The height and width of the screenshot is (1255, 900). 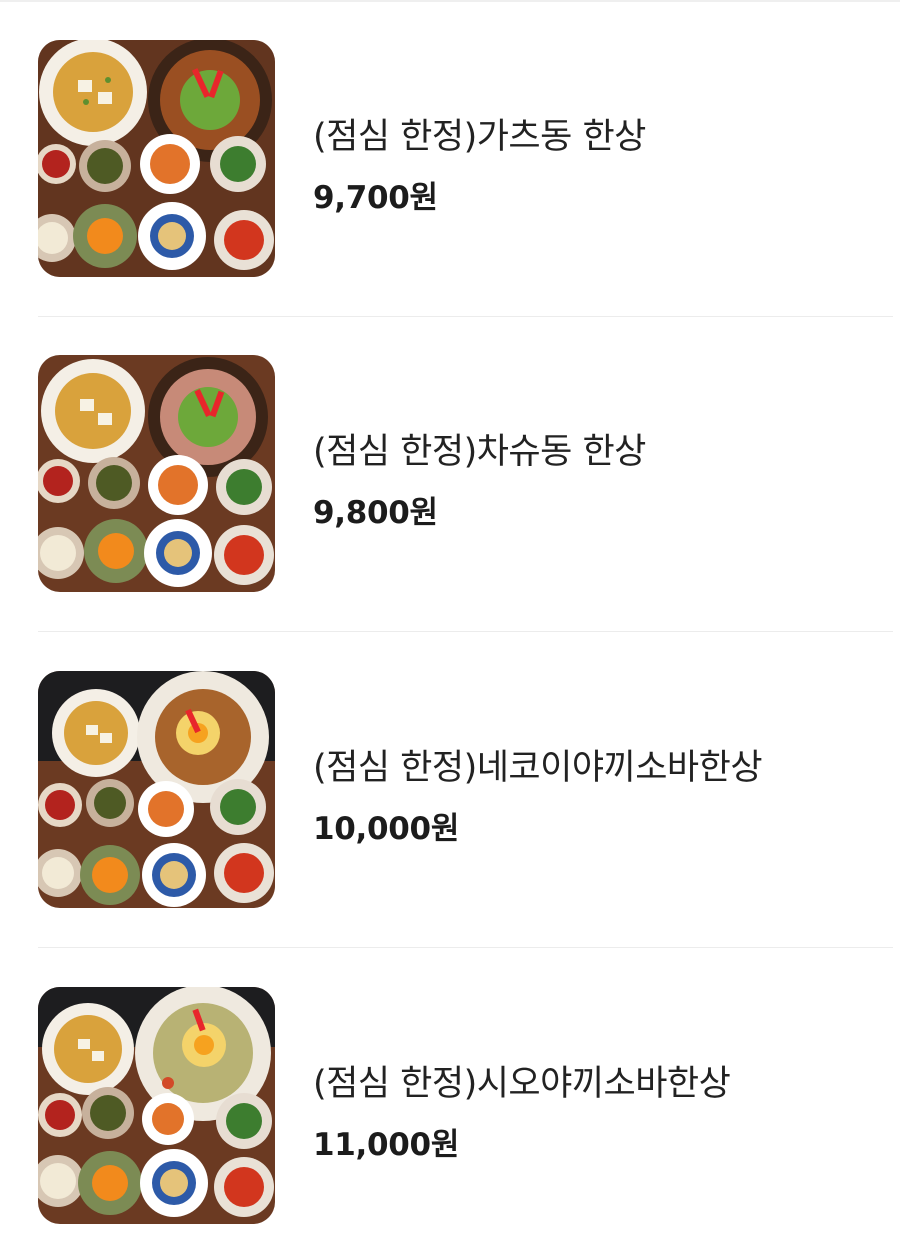 What do you see at coordinates (450, 1) in the screenshot?
I see `top-divider` at bounding box center [450, 1].